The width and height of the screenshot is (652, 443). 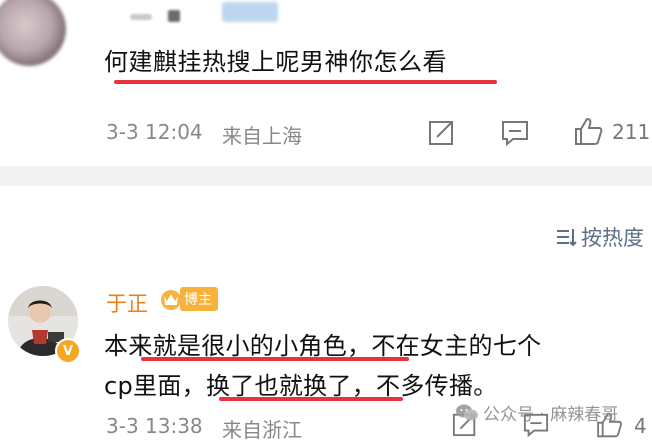 I want to click on post-location: 来自上海, so click(x=262, y=136).